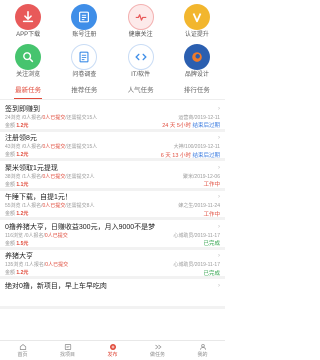 Image resolution: width=320 pixels, height=360 pixels. Describe the element at coordinates (201, 176) in the screenshot. I see `task-publisher: 聚米/2019-12-06` at that location.